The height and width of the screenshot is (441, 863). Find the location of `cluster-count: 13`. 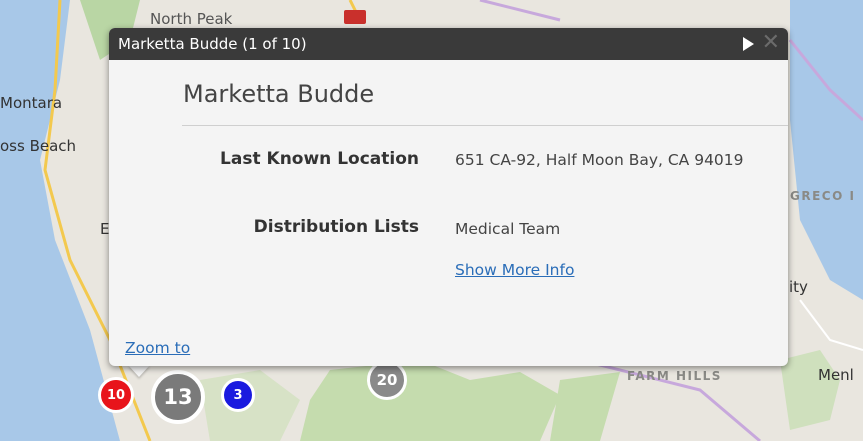

cluster-count: 13 is located at coordinates (178, 397).